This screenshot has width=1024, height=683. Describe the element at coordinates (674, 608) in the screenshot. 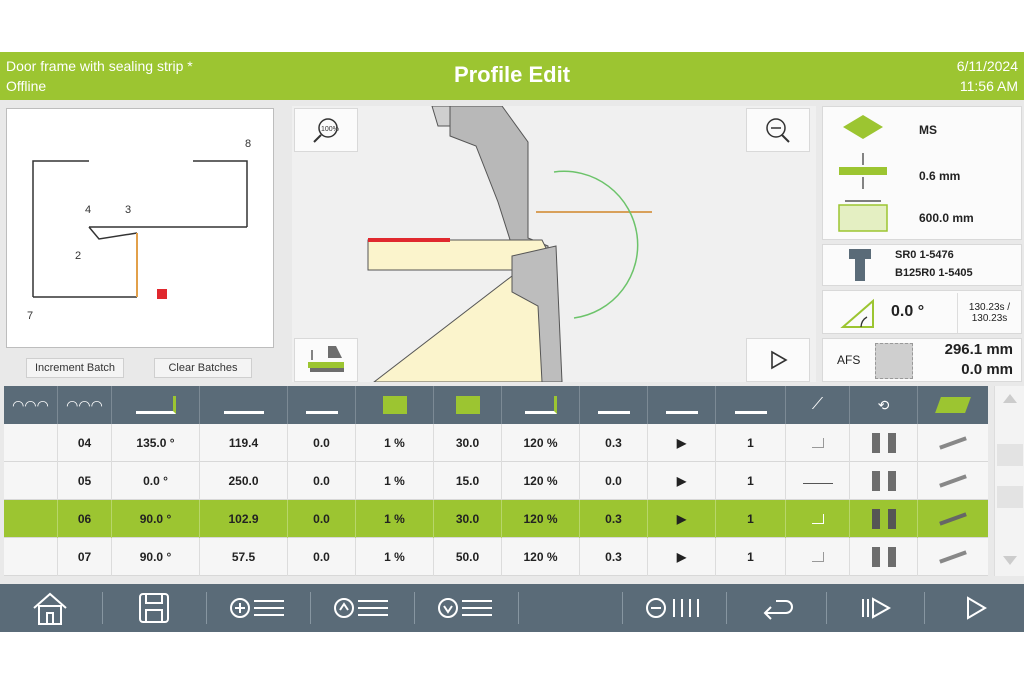

I see `delete-step-button` at that location.